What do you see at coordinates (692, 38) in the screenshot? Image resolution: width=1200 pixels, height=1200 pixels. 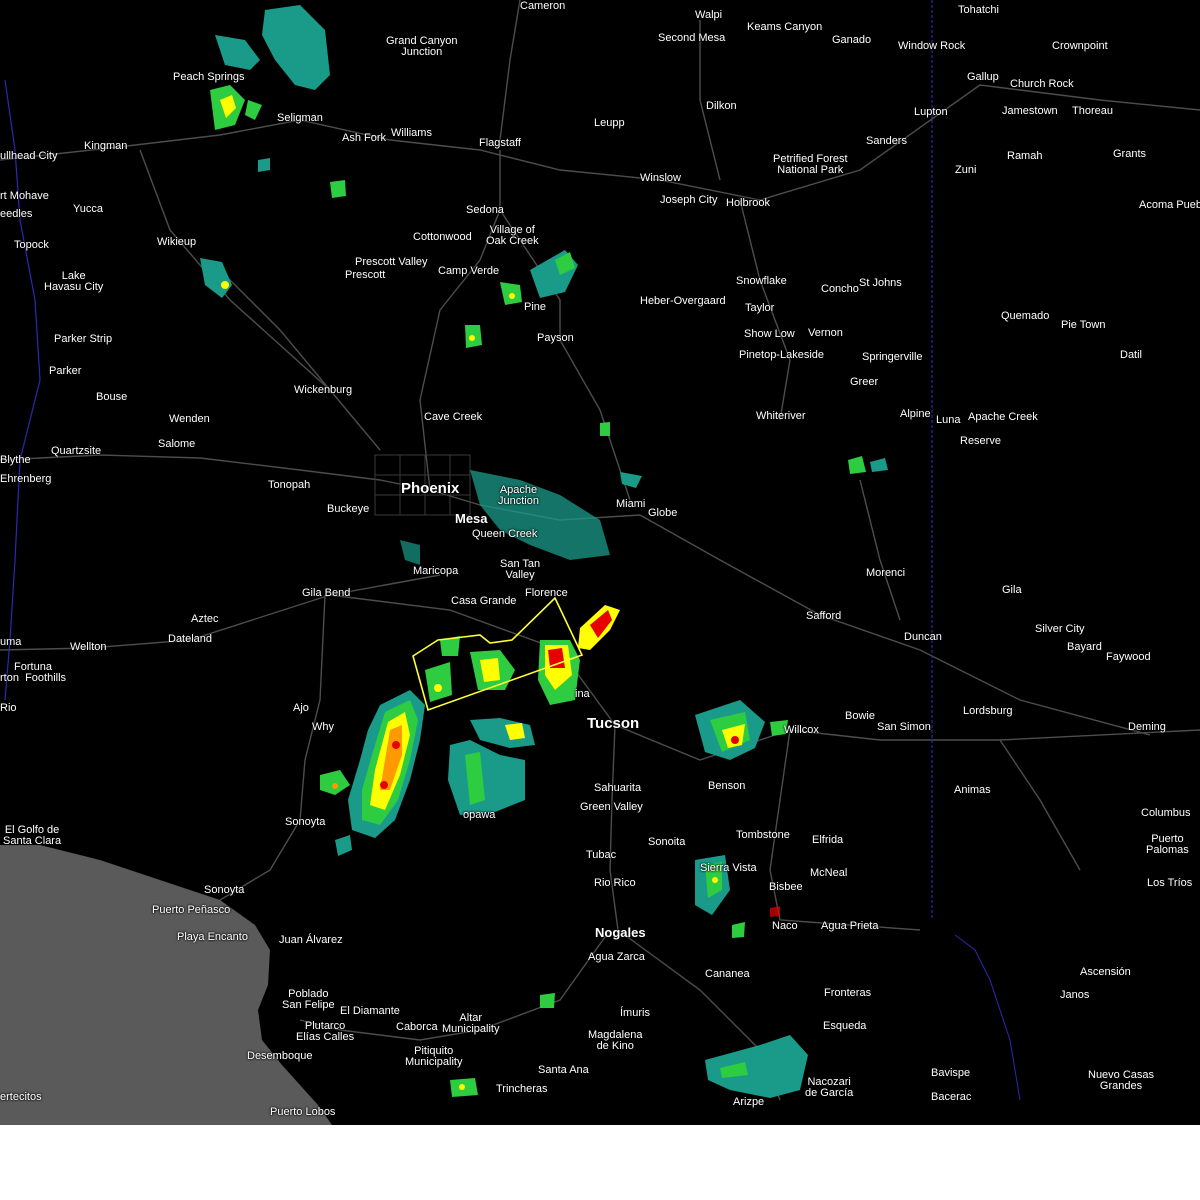 I see `city-label-second-mesa: Second Mesa` at bounding box center [692, 38].